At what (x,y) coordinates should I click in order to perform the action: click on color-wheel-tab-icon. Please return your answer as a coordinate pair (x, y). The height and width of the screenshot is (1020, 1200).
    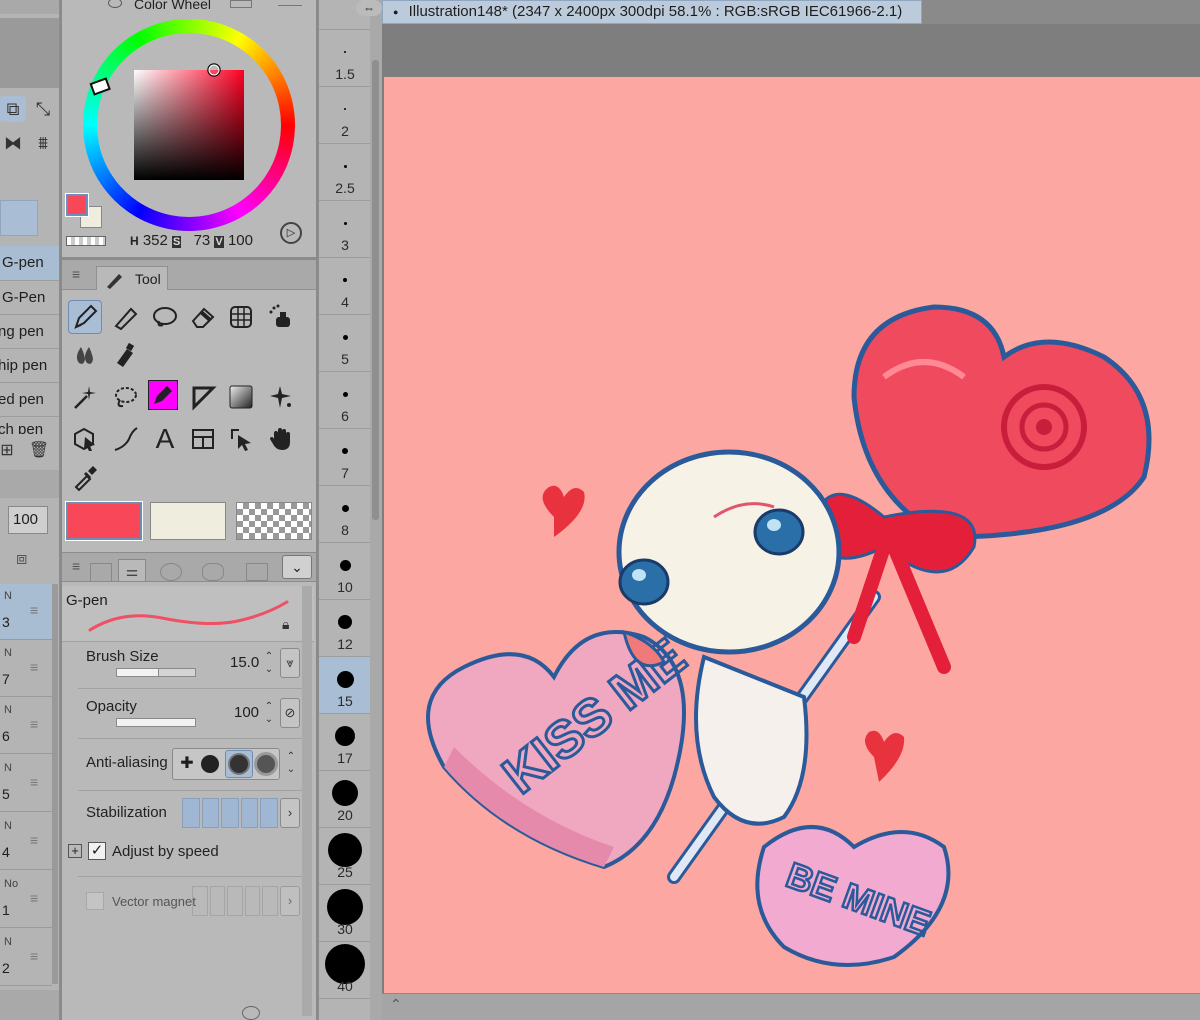
    Looking at the image, I should click on (115, 4).